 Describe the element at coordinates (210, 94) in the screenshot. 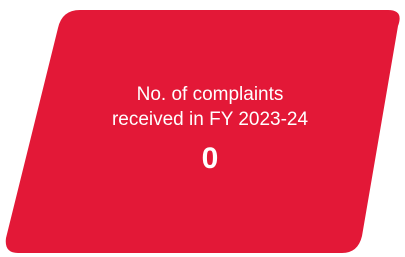

I see `complaints-label-line1: No. of complaints` at that location.